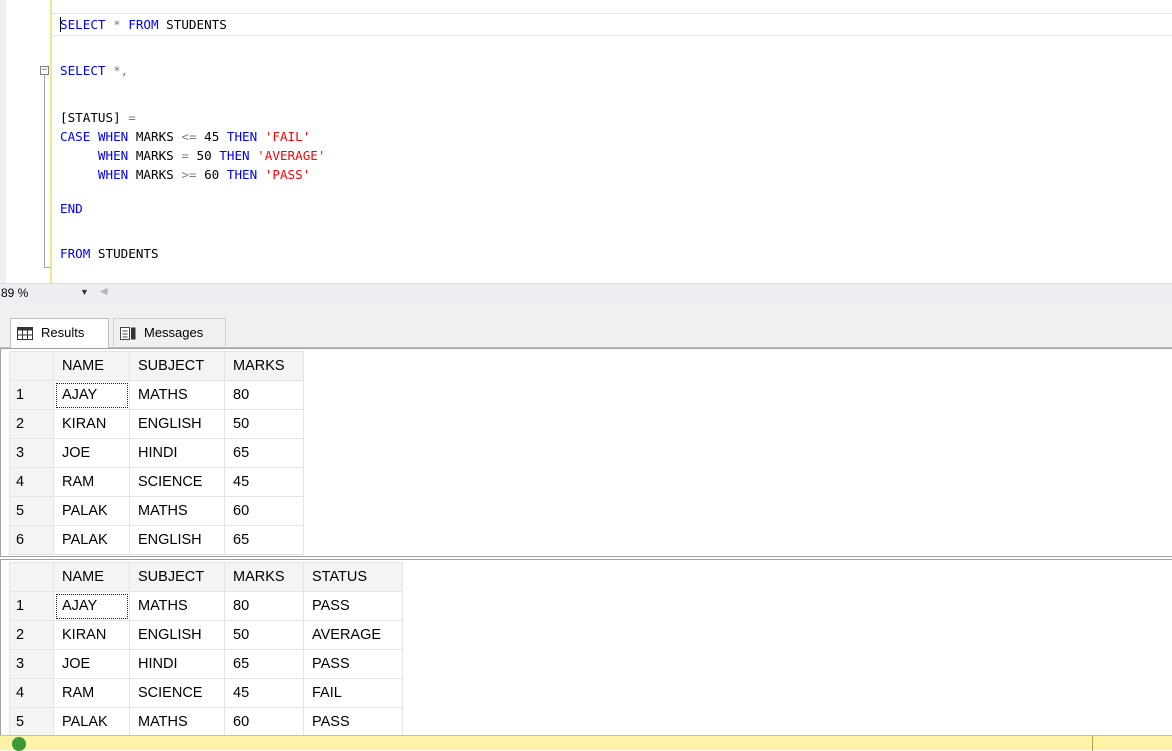 Image resolution: width=1172 pixels, height=751 pixels. What do you see at coordinates (185, 137) in the screenshot?
I see `code-line: CASE WHEN MARKS <= 45 THEN 'FAIL'` at bounding box center [185, 137].